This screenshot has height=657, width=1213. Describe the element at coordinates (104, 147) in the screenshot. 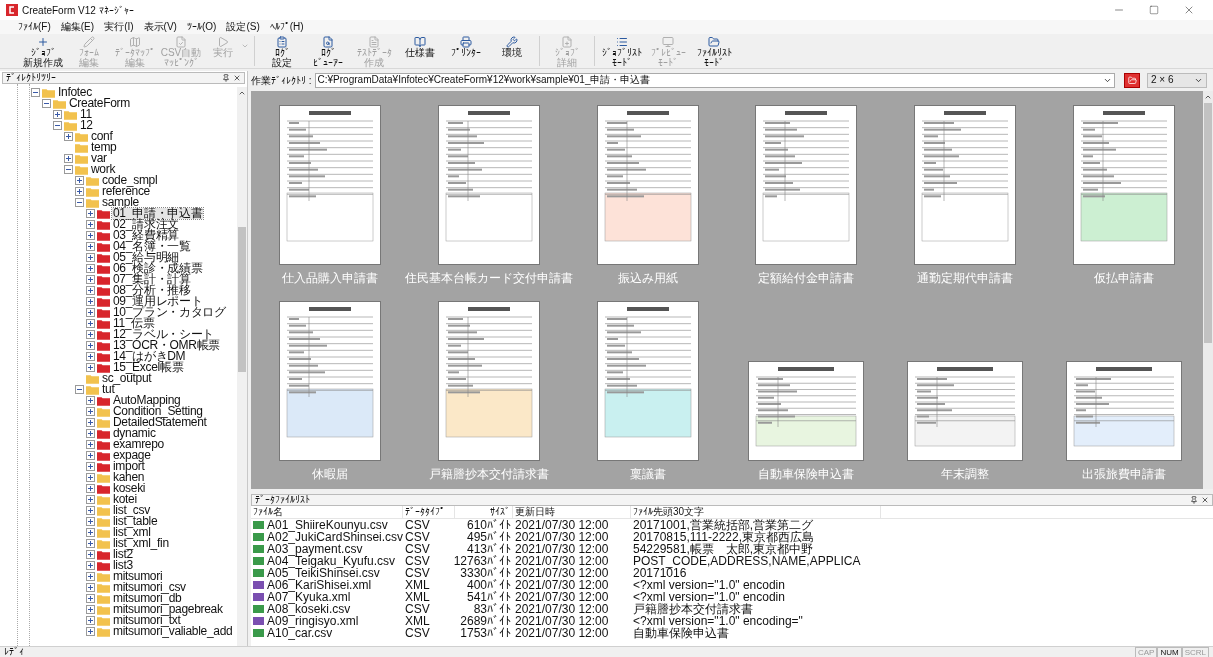

I see `tree-item: temp` at that location.